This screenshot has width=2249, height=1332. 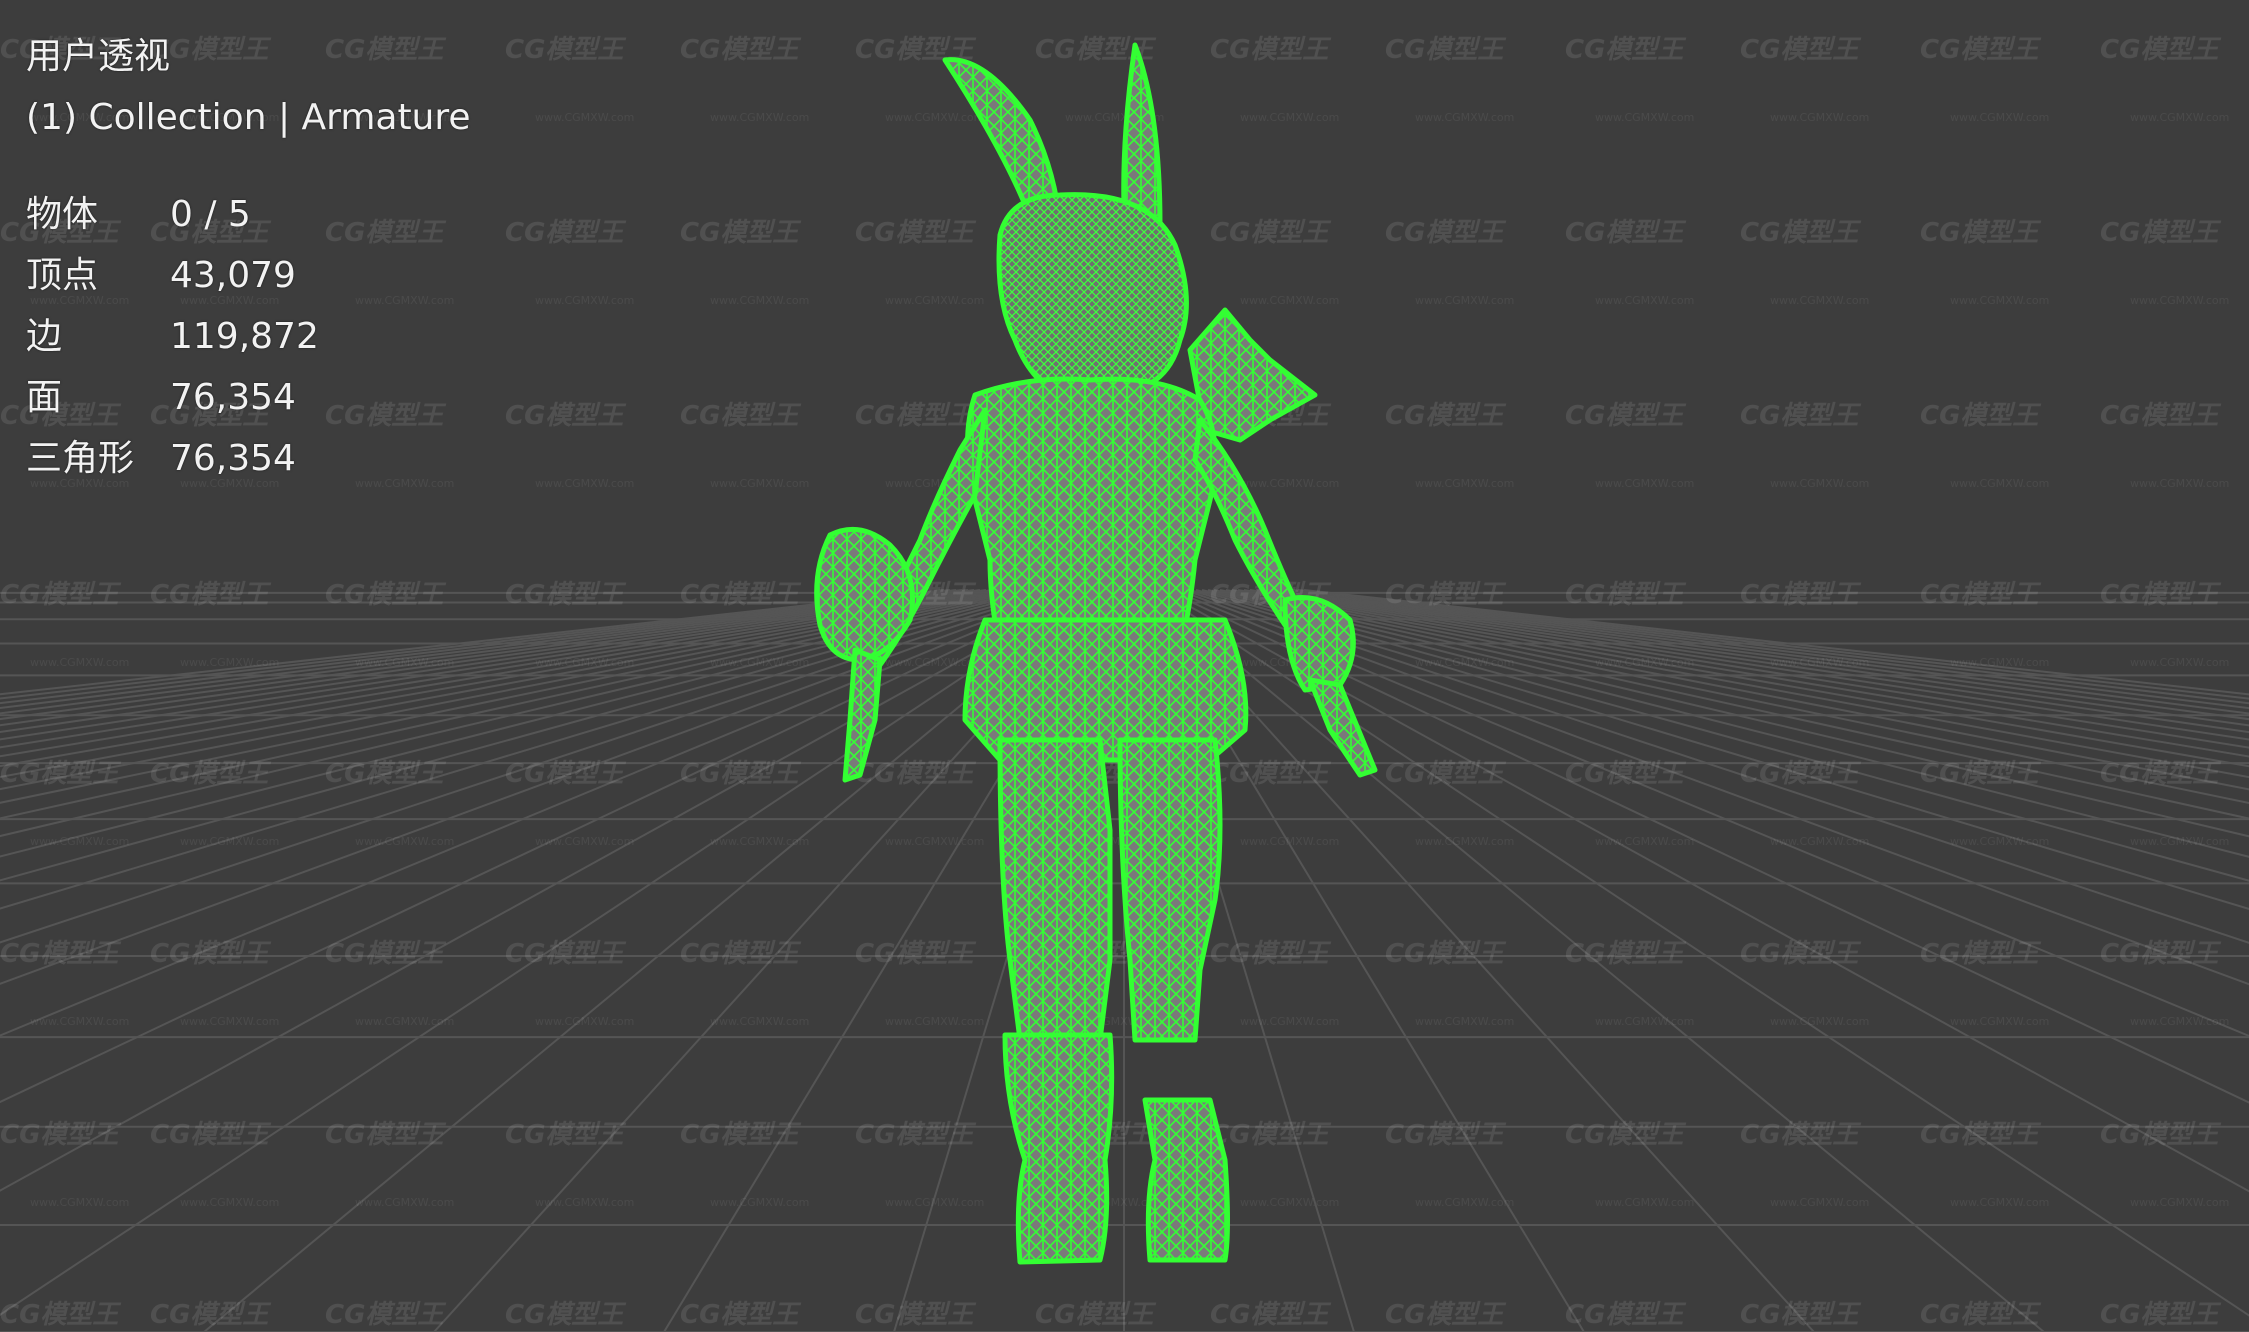 What do you see at coordinates (864, 594) in the screenshot?
I see `left-gauntlet` at bounding box center [864, 594].